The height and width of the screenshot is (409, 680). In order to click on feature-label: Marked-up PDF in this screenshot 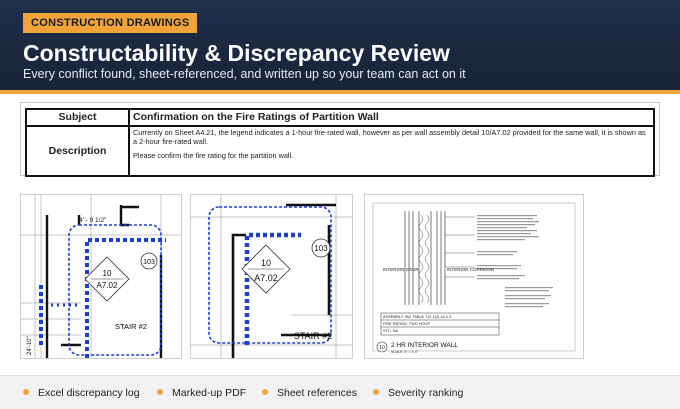, I will do `click(209, 393)`.